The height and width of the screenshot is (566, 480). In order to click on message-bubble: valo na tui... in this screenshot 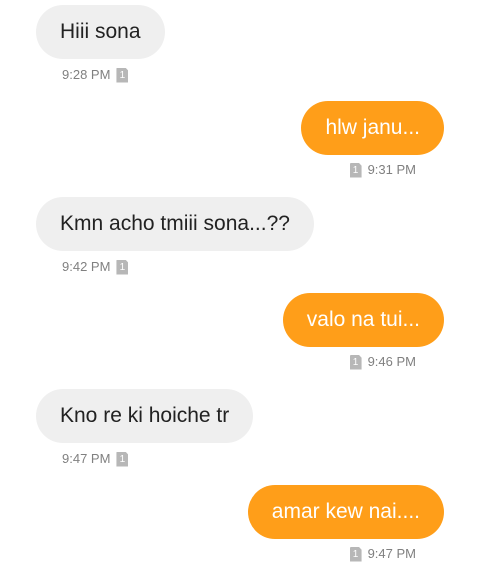, I will do `click(363, 320)`.